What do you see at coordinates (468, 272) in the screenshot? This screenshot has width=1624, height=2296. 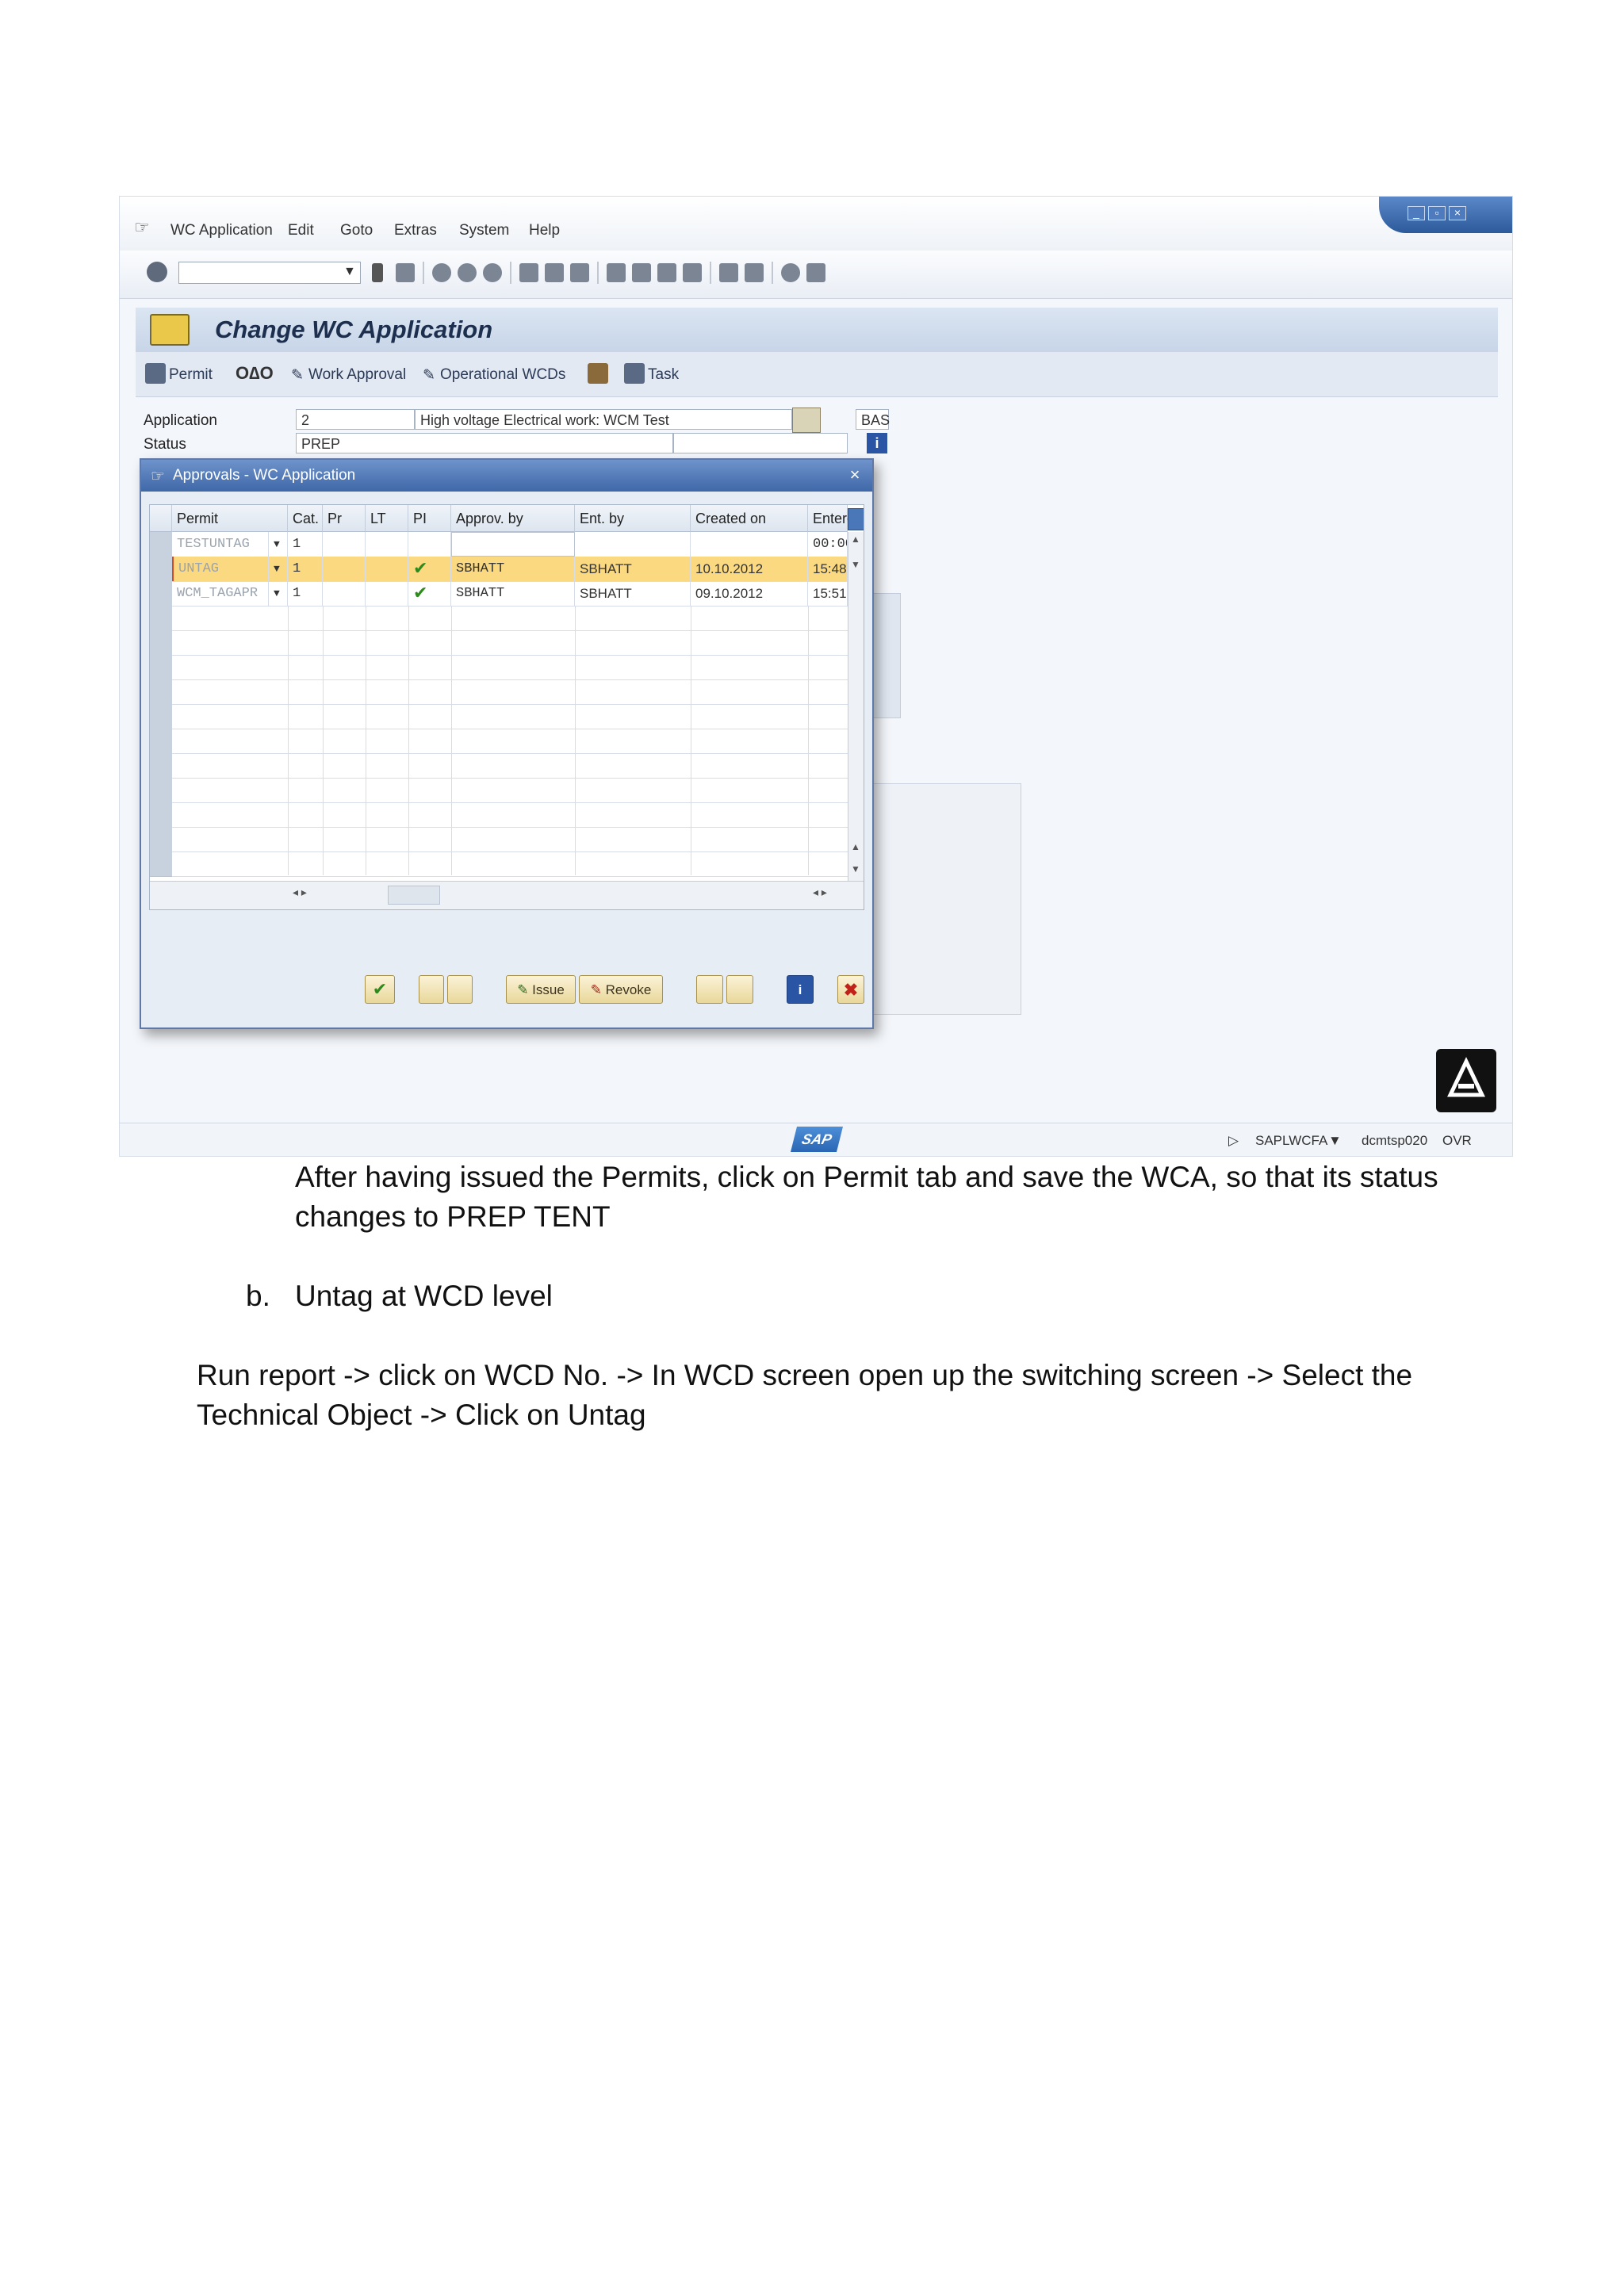 I see `exit-icon` at bounding box center [468, 272].